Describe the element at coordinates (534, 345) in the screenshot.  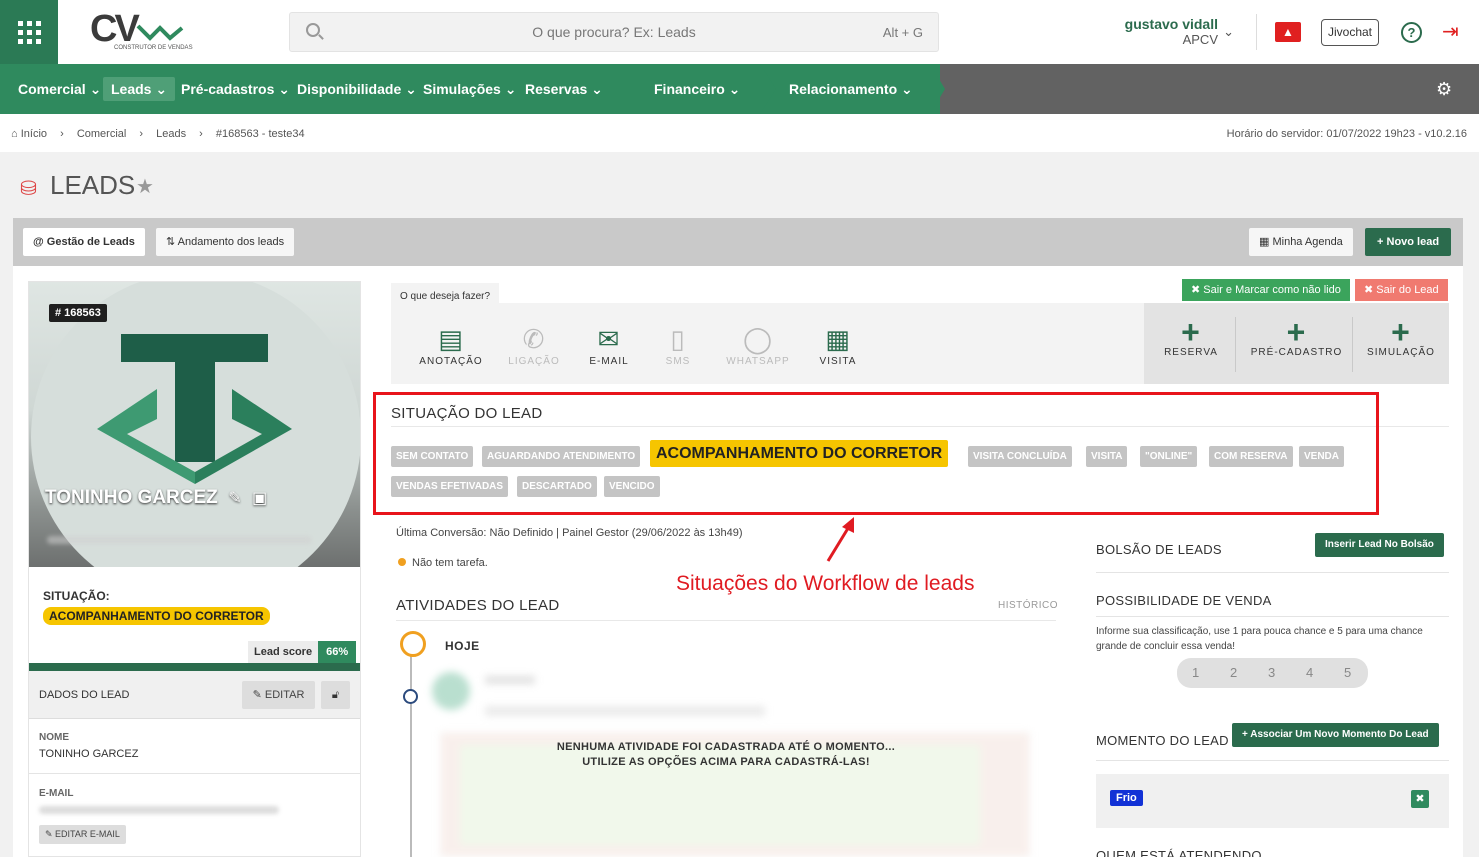
I see `action-ligacao: ✆ LIGAÇÃO` at that location.